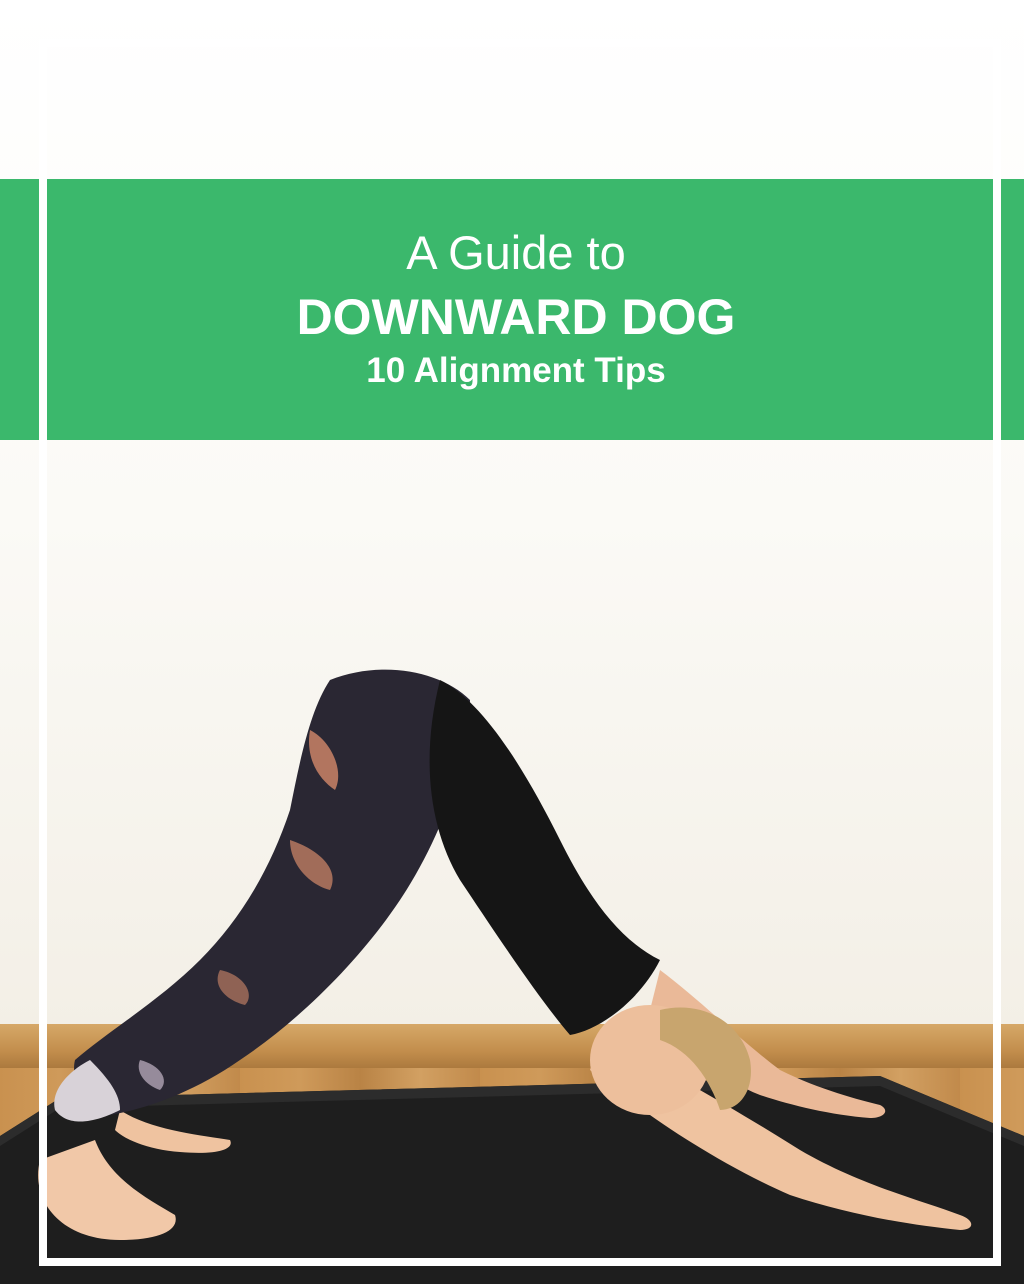  Describe the element at coordinates (516, 317) in the screenshot. I see `title-line-2: DOWNWARD DOG` at that location.